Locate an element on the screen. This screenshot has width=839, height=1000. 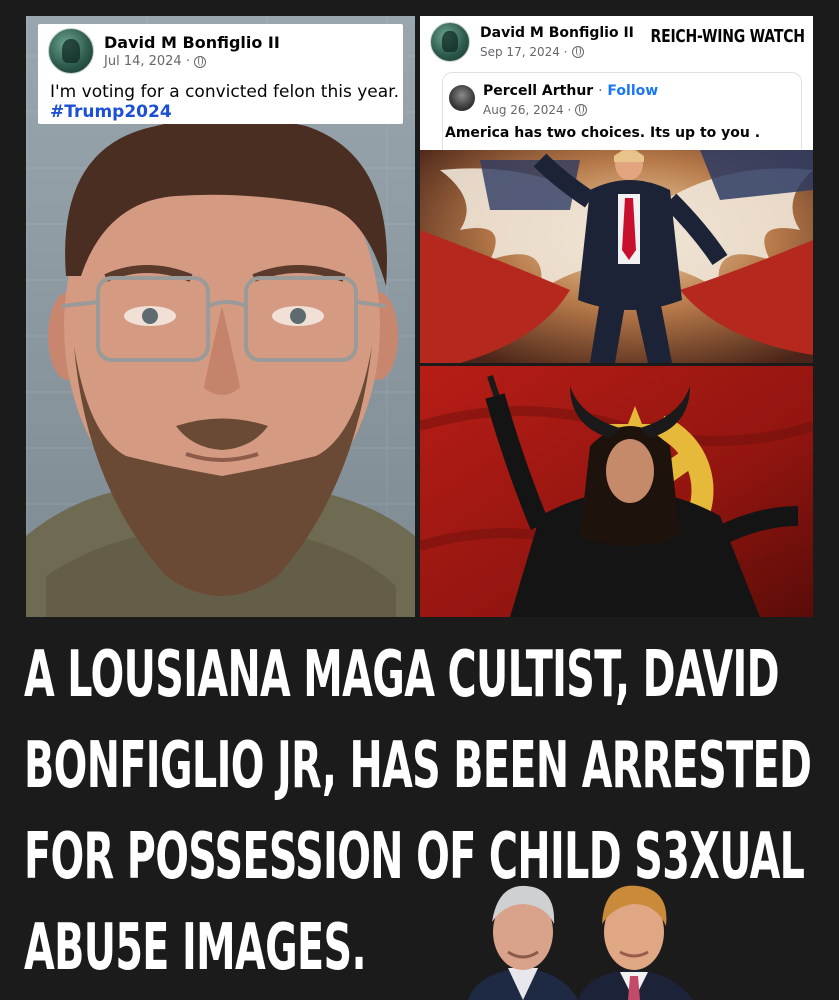
headline-line-3: FOR POSSESSION OF CHILD S3XUAL is located at coordinates (414, 857).